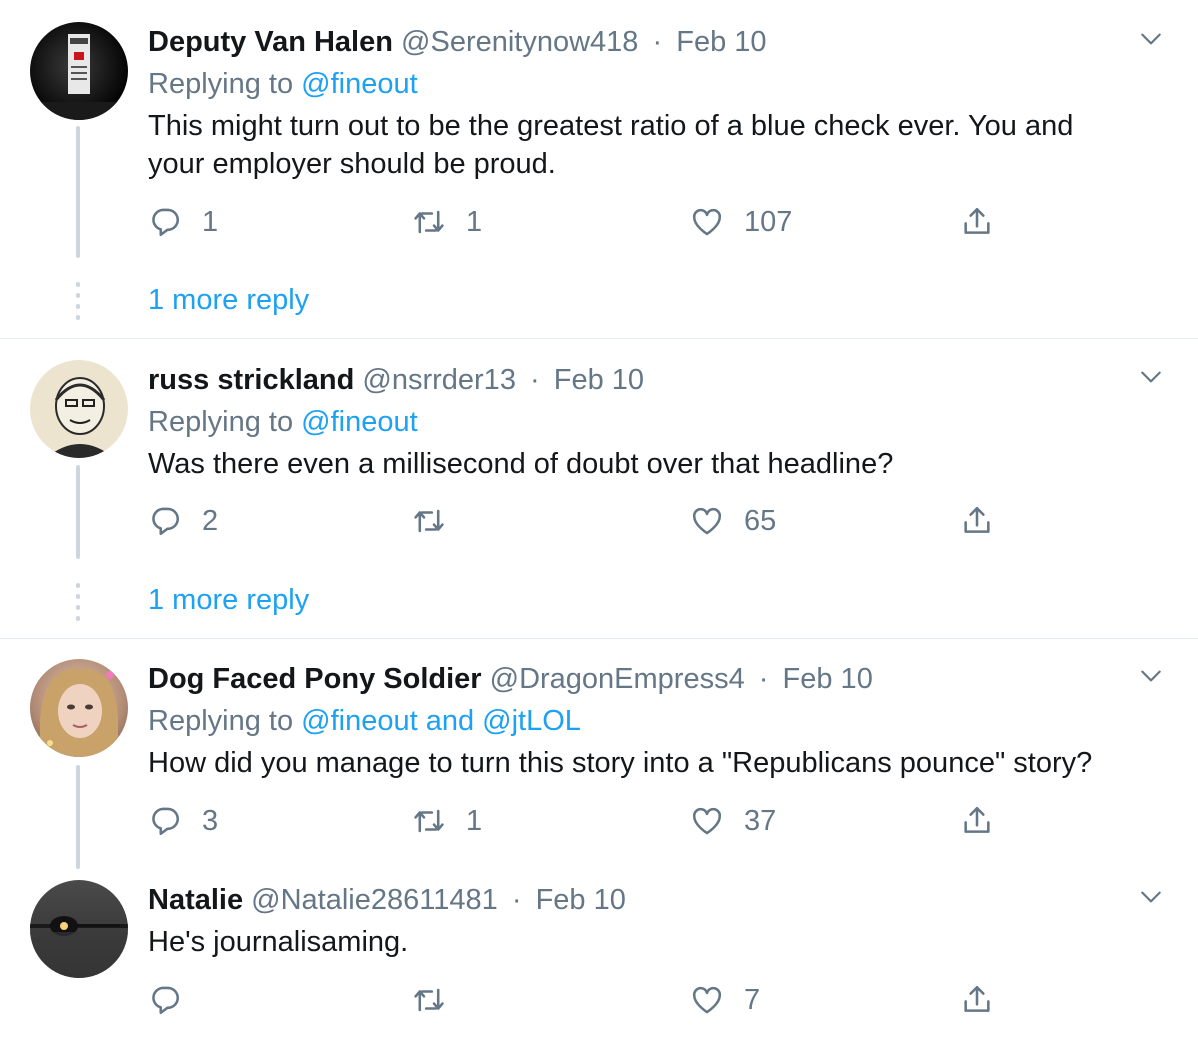 The height and width of the screenshot is (1038, 1198). Describe the element at coordinates (439, 380) in the screenshot. I see `user-handle: @nsrrder13` at that location.